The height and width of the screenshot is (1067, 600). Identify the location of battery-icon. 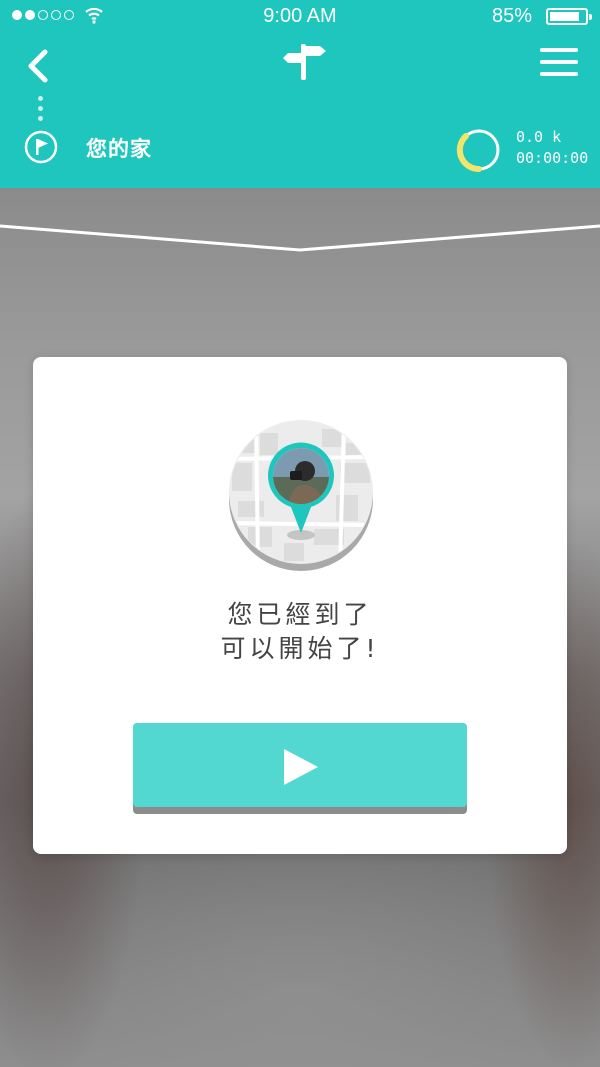
(569, 16).